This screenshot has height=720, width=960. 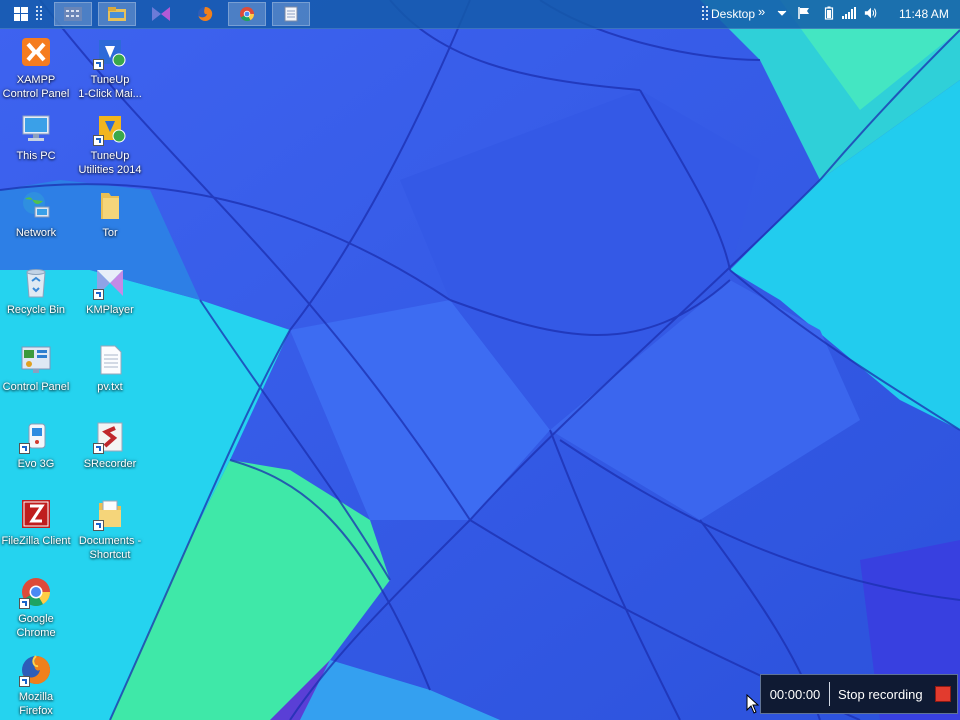 I want to click on desktop-icon-documents-shortcut: Documents - Shortcut, so click(x=110, y=529).